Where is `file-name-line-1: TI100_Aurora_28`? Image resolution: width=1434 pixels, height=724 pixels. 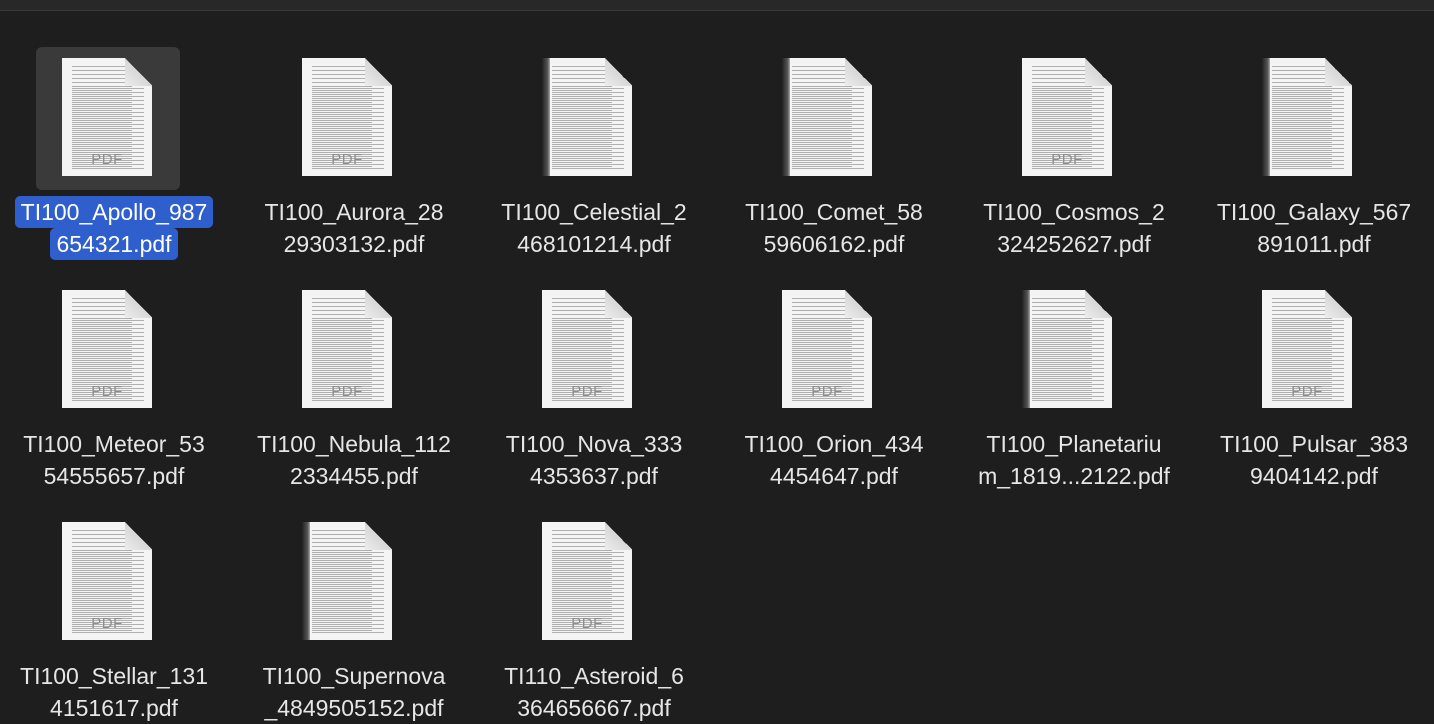 file-name-line-1: TI100_Aurora_28 is located at coordinates (354, 212).